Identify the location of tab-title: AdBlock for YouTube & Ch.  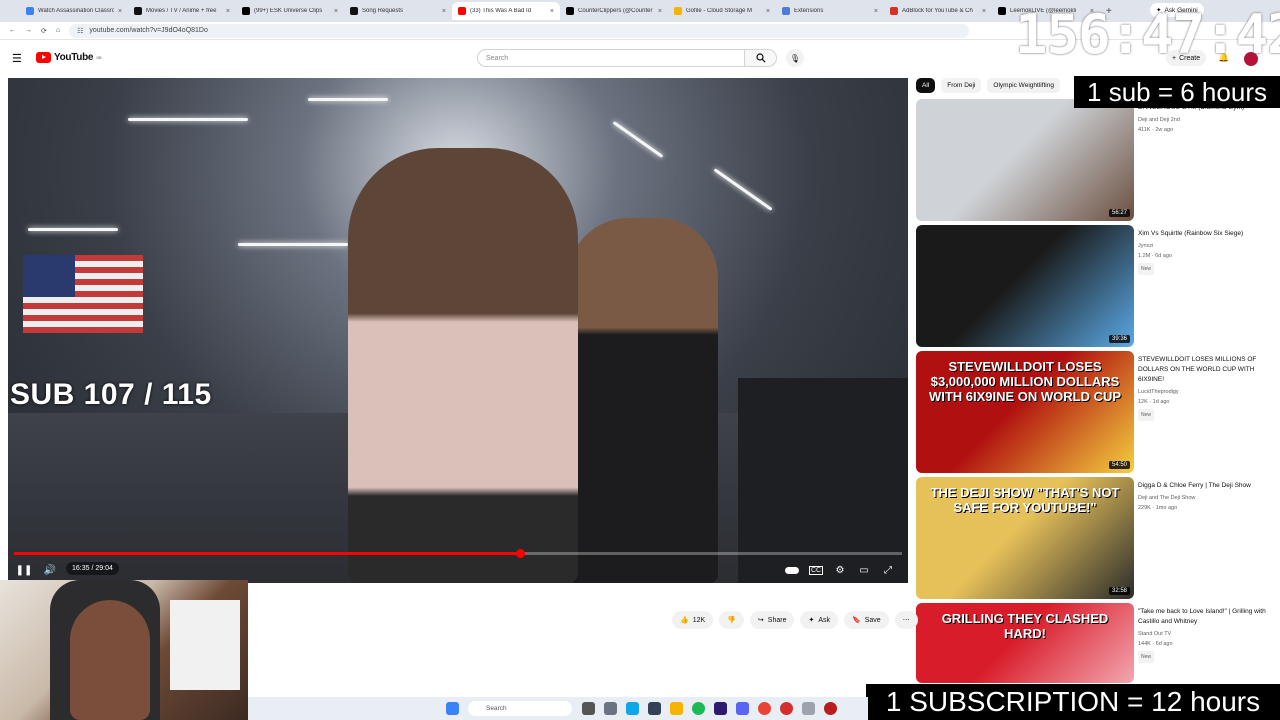
(937, 11).